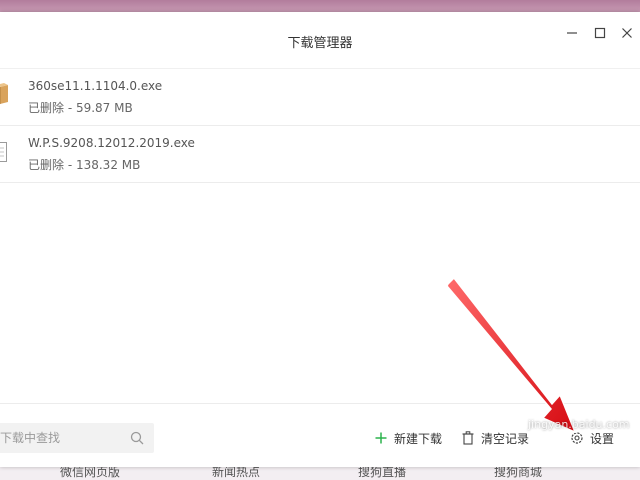 The width and height of the screenshot is (640, 480). What do you see at coordinates (84, 165) in the screenshot?
I see `file-status: 已删除 - 138.32 MB` at bounding box center [84, 165].